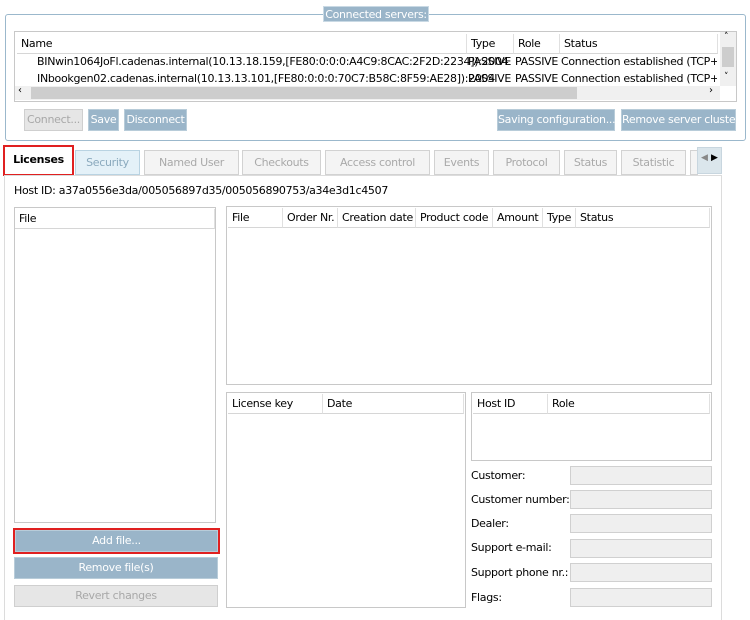 This screenshot has height=620, width=750. I want to click on tab-security: Security, so click(107, 162).